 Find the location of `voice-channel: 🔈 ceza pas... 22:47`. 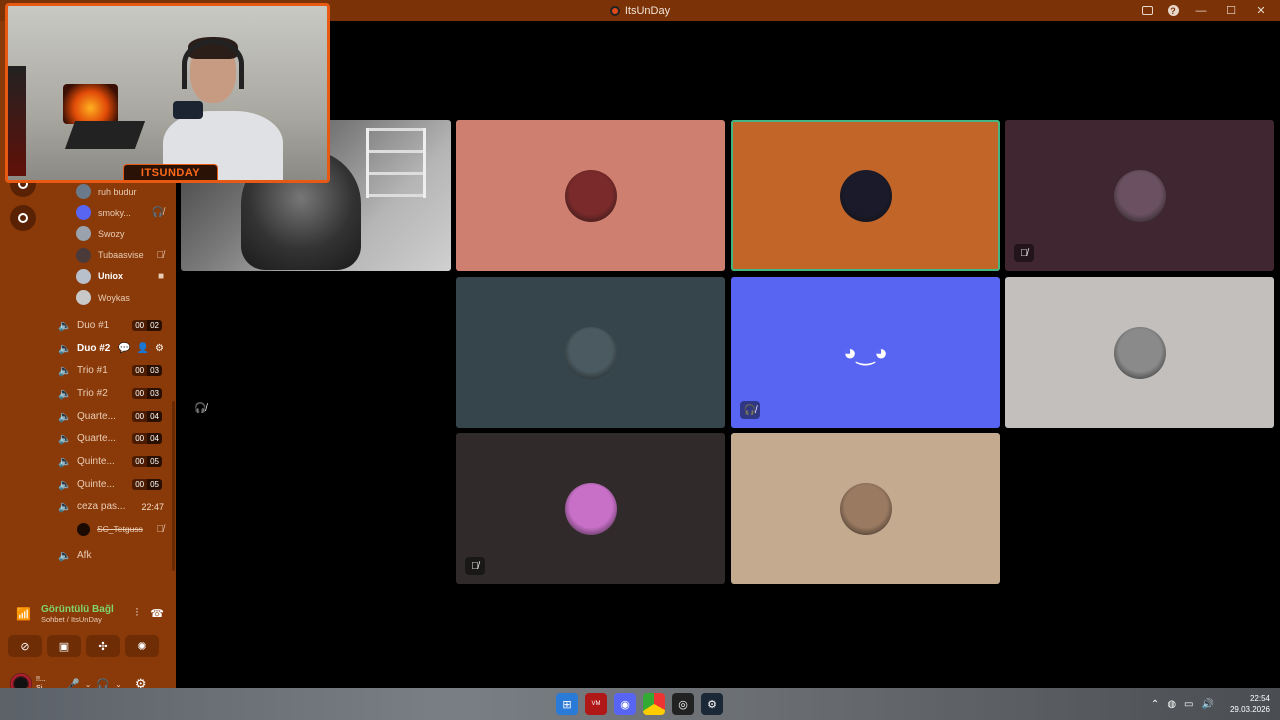

voice-channel: 🔈 ceza pas... 22:47 is located at coordinates (115, 507).